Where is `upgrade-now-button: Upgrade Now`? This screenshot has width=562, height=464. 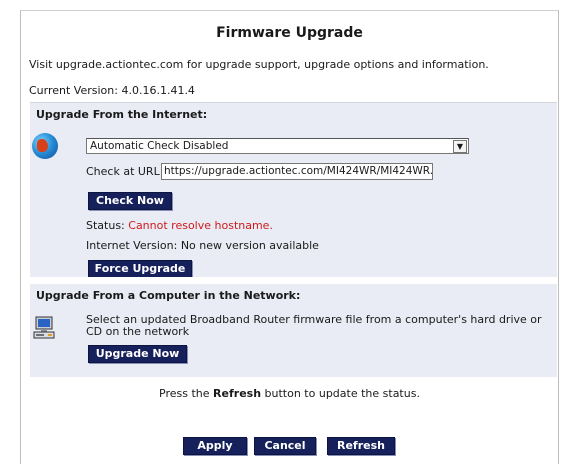
upgrade-now-button: Upgrade Now is located at coordinates (137, 354).